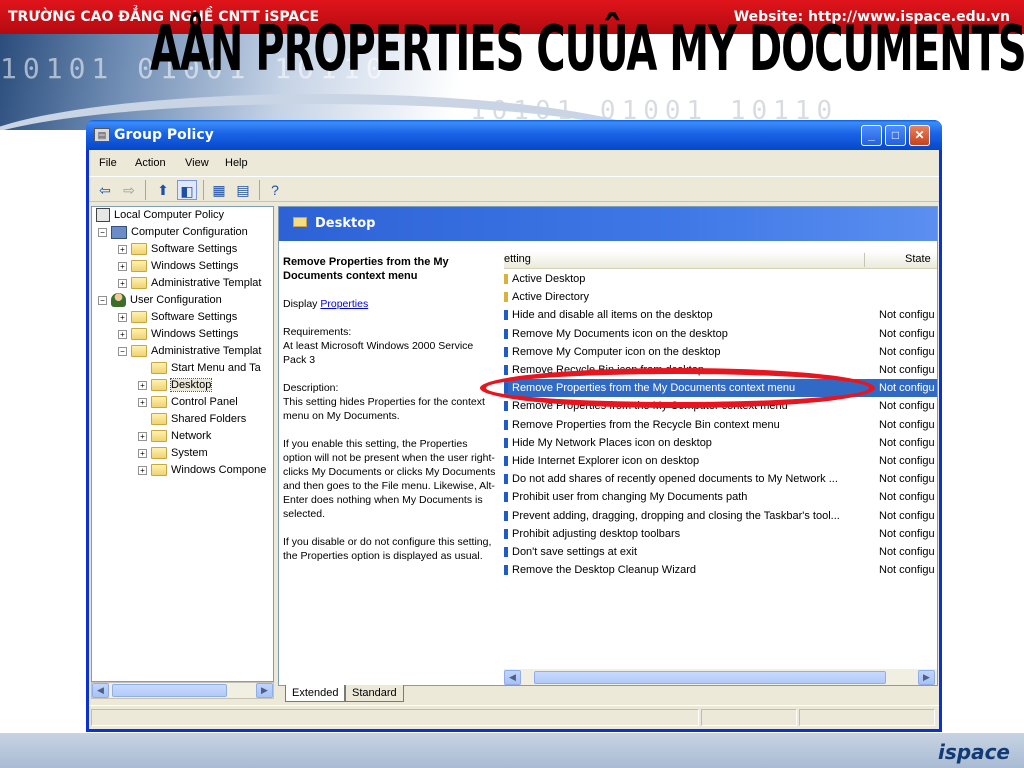 The height and width of the screenshot is (768, 1024). I want to click on menu-help: Help, so click(236, 163).